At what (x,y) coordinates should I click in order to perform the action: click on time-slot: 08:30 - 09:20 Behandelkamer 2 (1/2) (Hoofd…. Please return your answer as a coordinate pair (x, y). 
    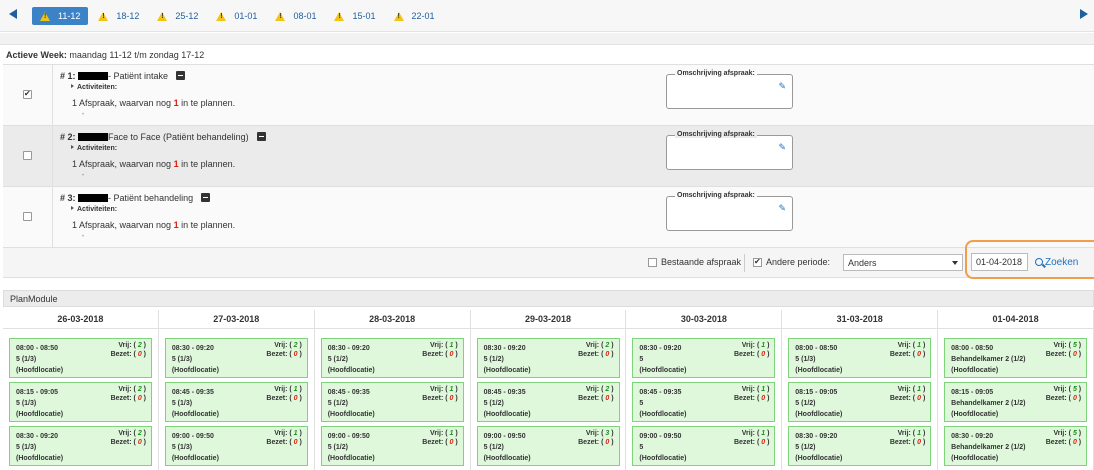
    Looking at the image, I should click on (1016, 446).